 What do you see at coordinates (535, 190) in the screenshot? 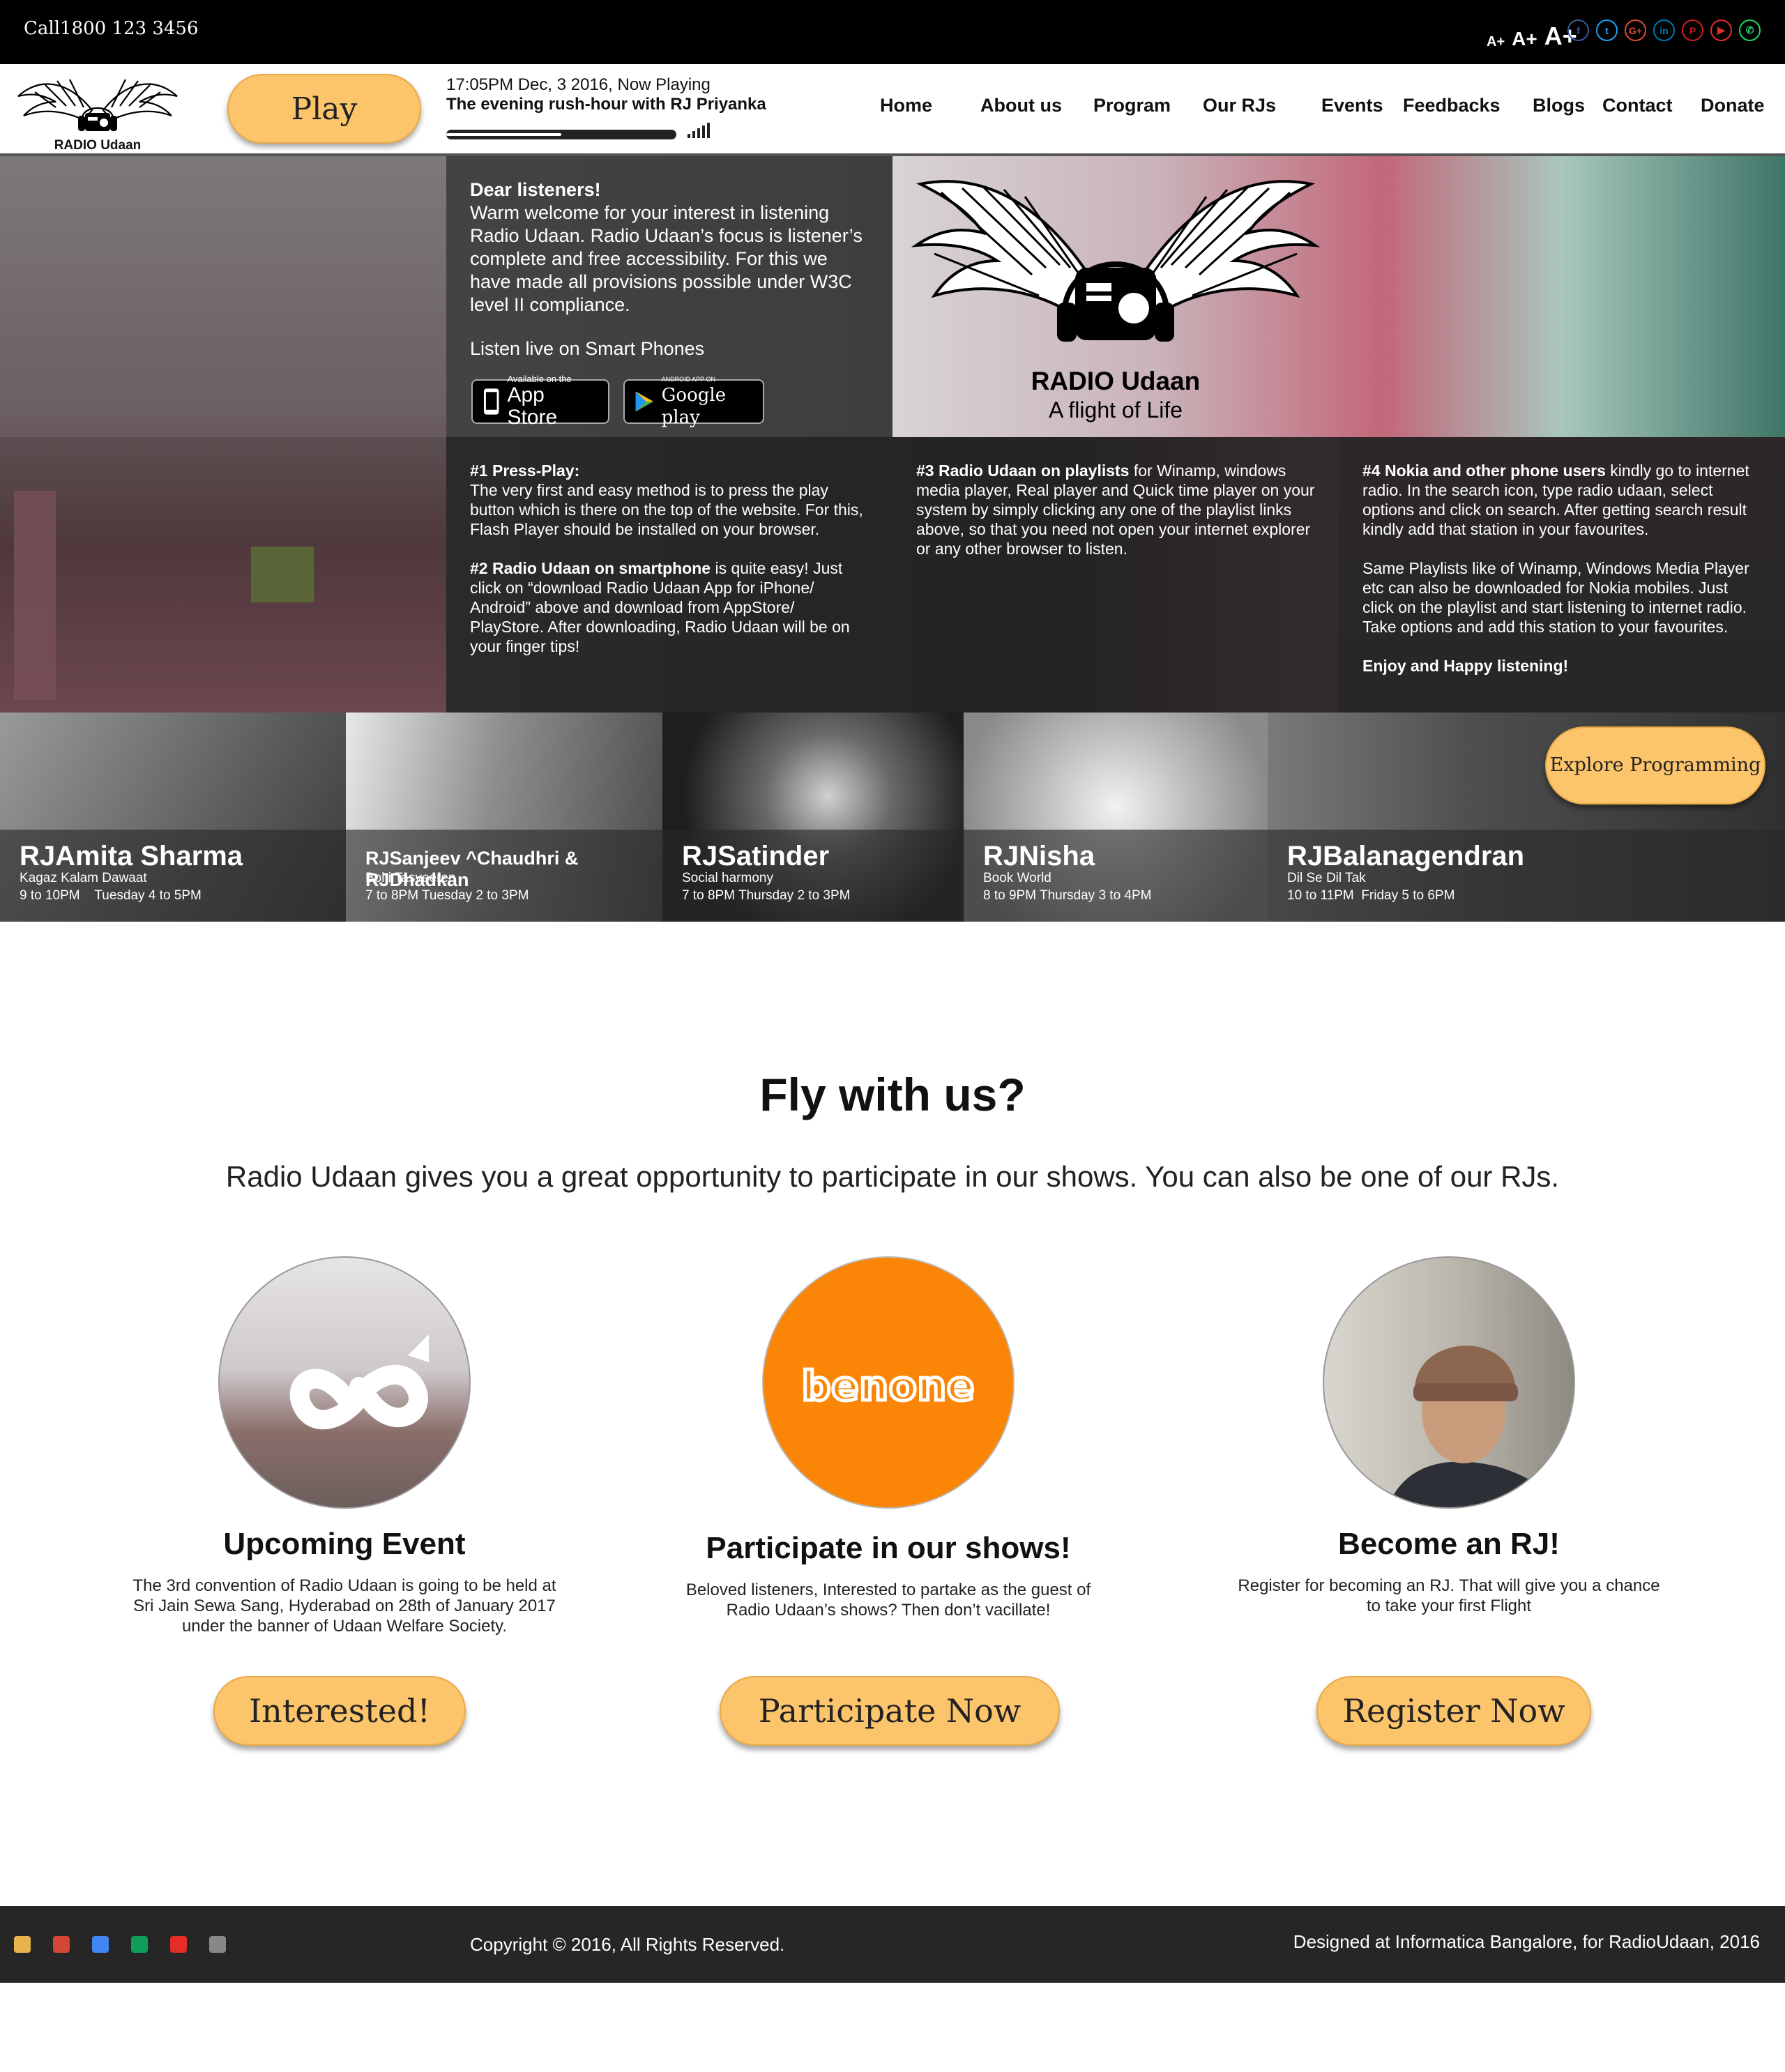
I see `welcome-title: Dear listeners!` at bounding box center [535, 190].